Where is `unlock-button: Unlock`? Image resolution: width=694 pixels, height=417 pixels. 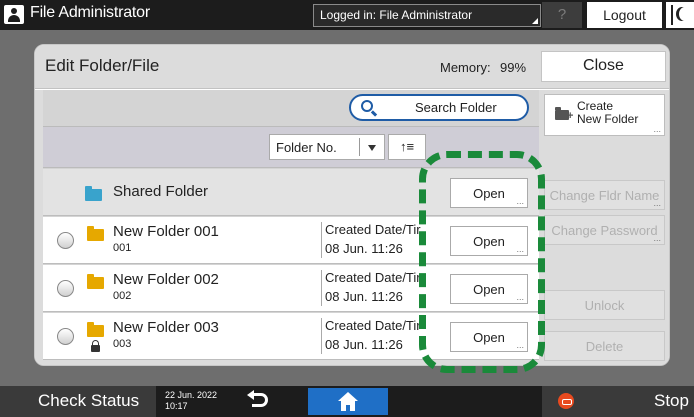
unlock-button: Unlock is located at coordinates (604, 305).